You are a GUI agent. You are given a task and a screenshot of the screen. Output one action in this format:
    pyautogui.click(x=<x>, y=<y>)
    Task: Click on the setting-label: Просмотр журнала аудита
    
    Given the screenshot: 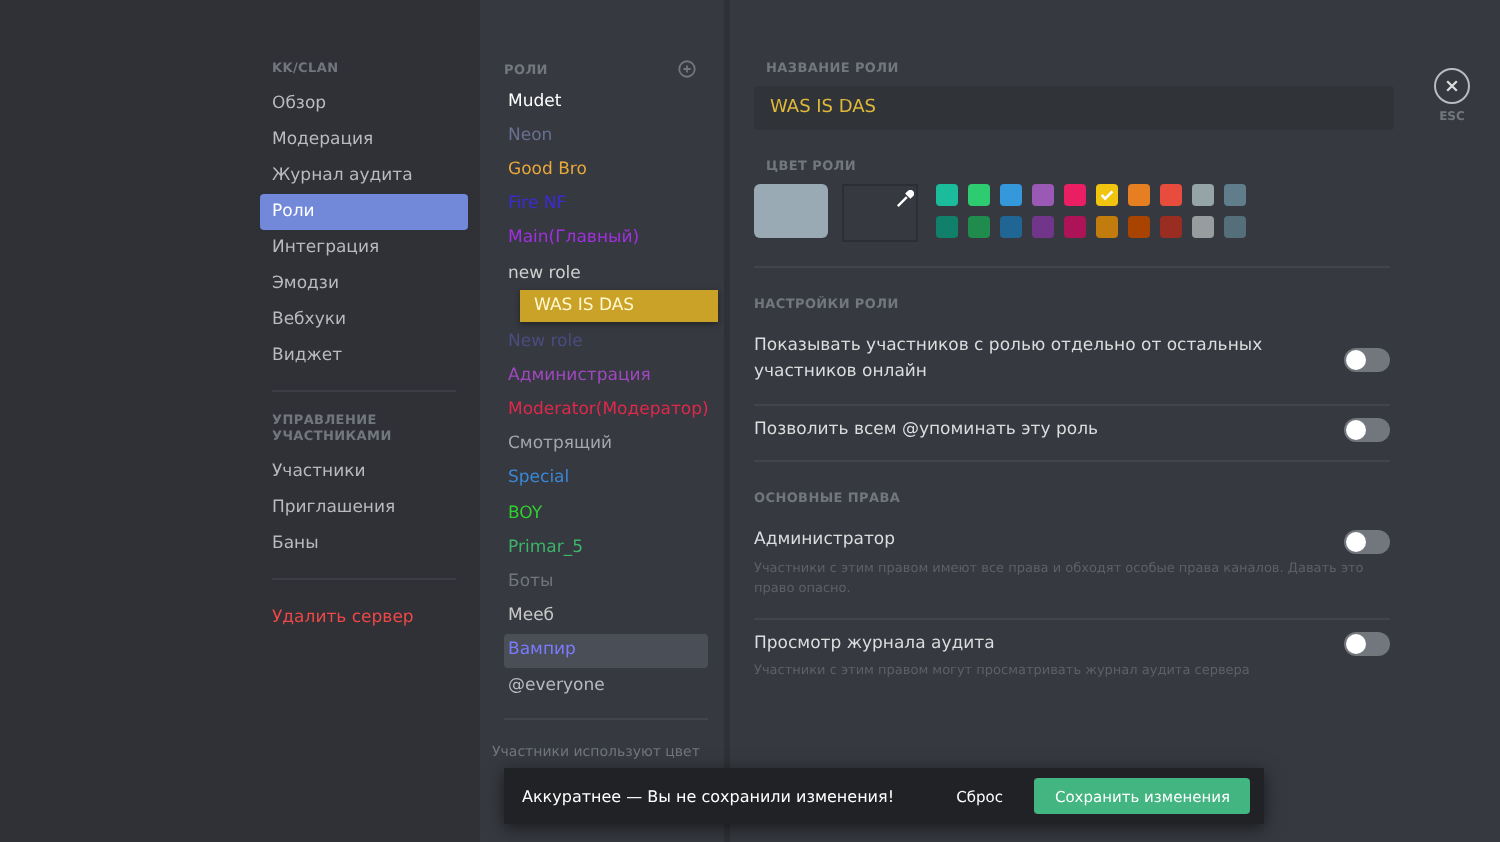 What is the action you would take?
    pyautogui.click(x=874, y=644)
    